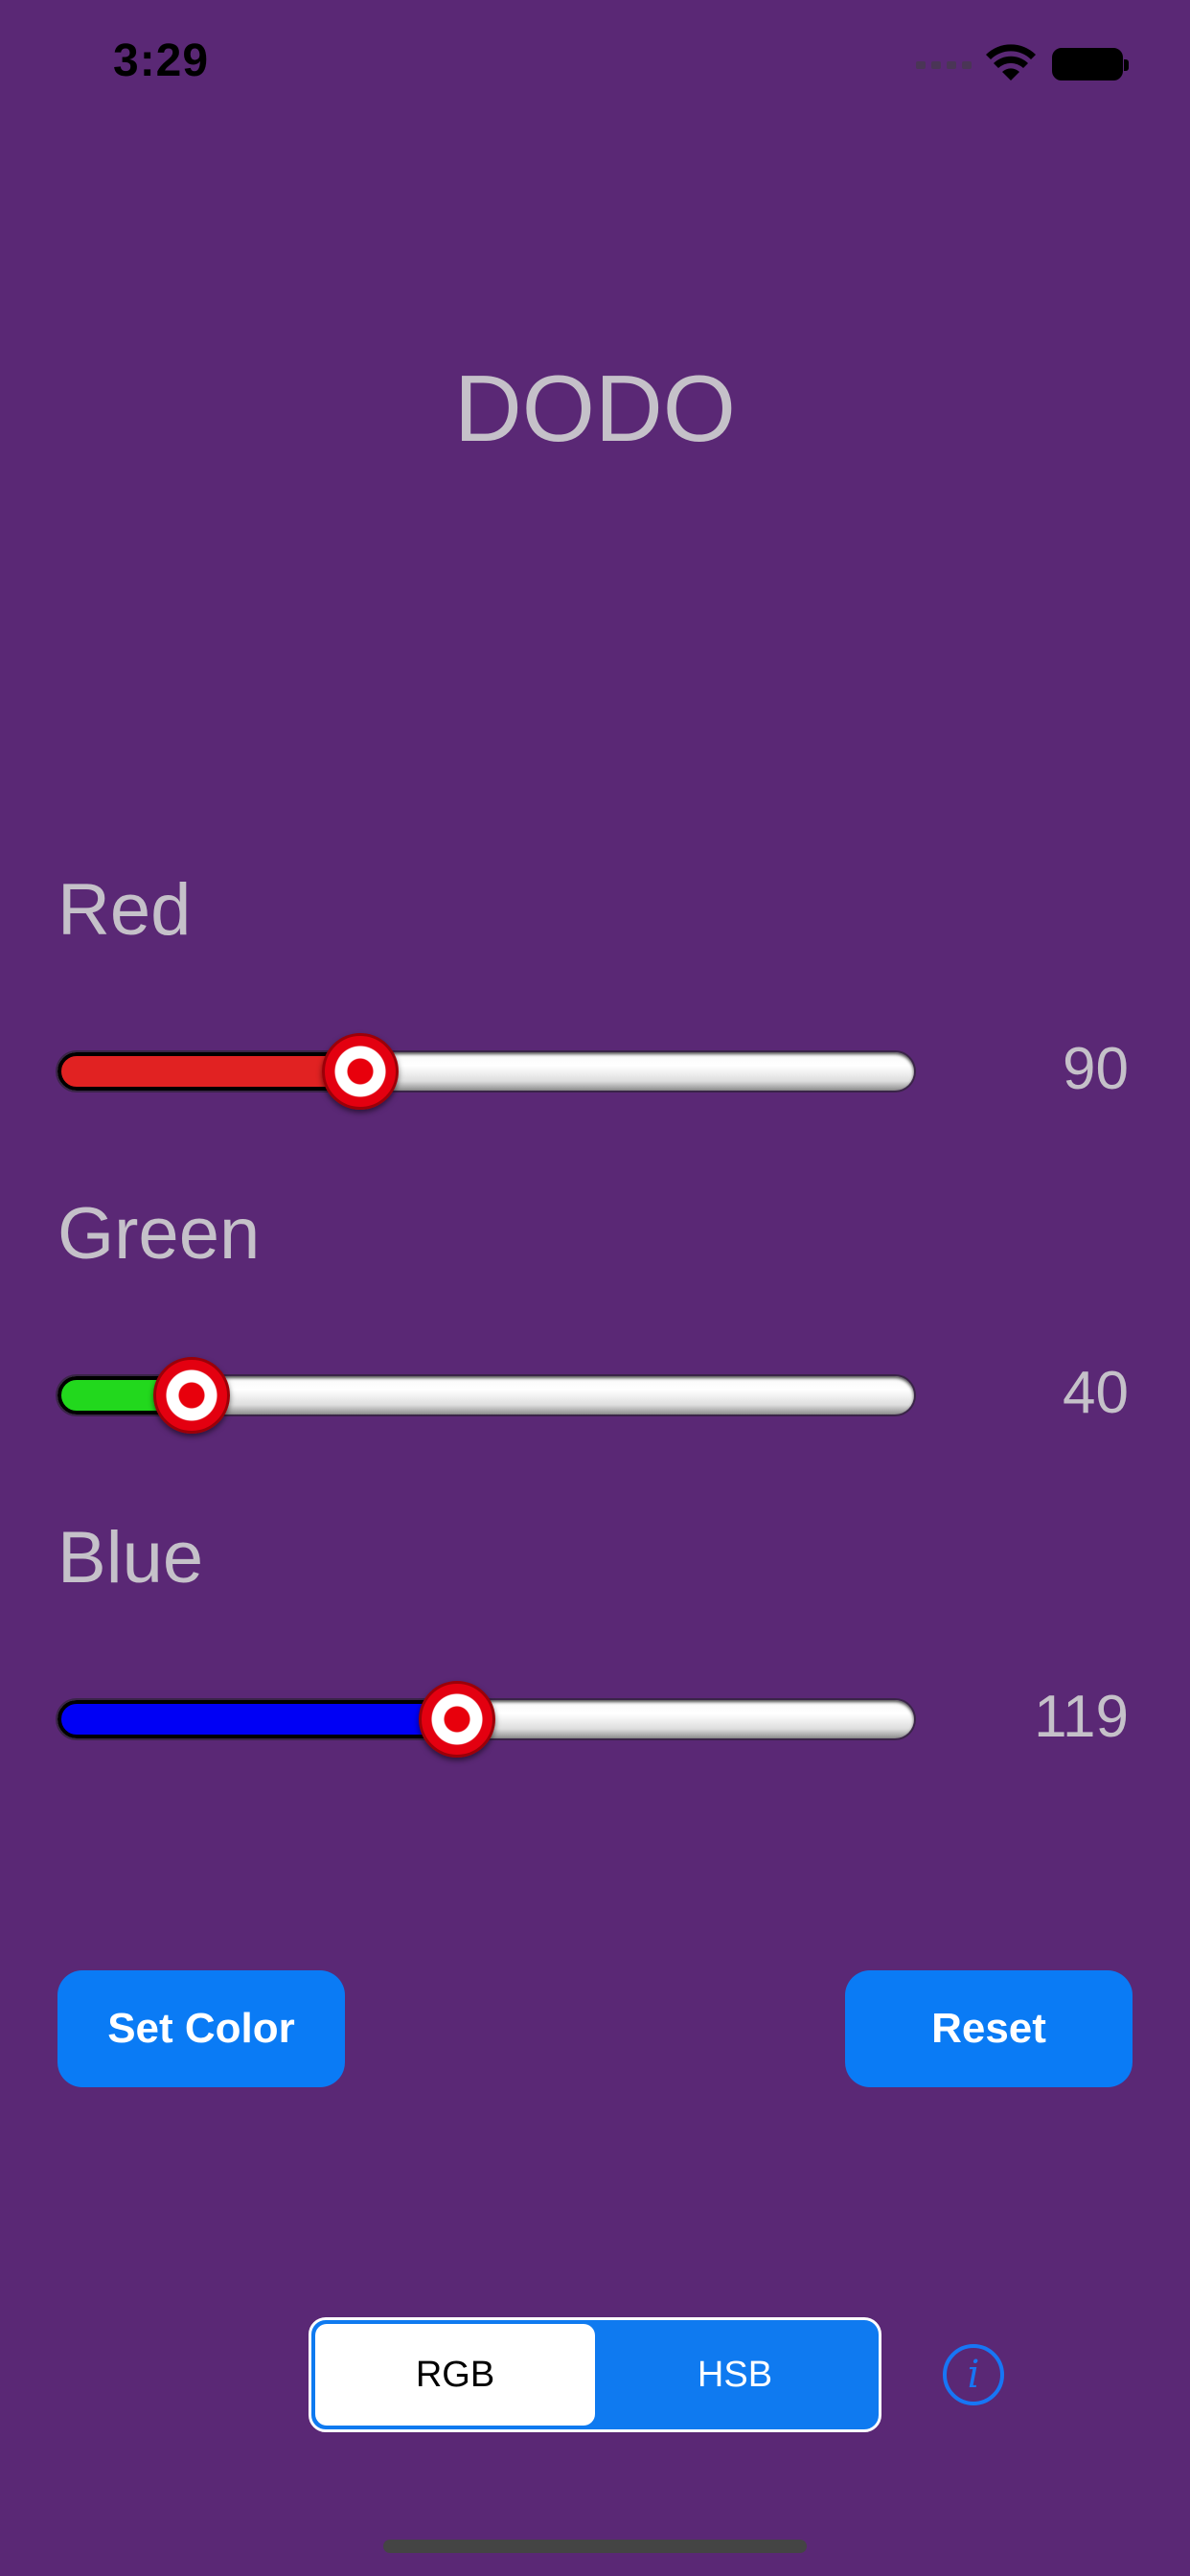 The image size is (1190, 2576). What do you see at coordinates (131, 1557) in the screenshot?
I see `blue-label: Blue` at bounding box center [131, 1557].